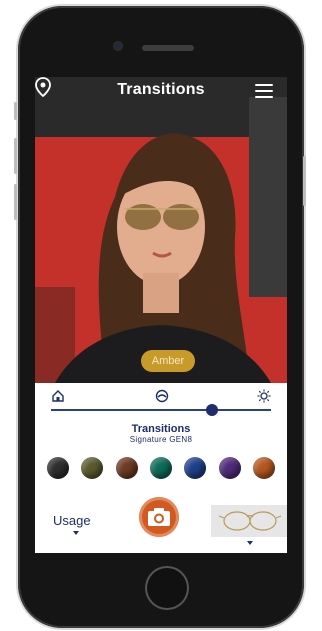  I want to click on slider-thumb, so click(211, 410).